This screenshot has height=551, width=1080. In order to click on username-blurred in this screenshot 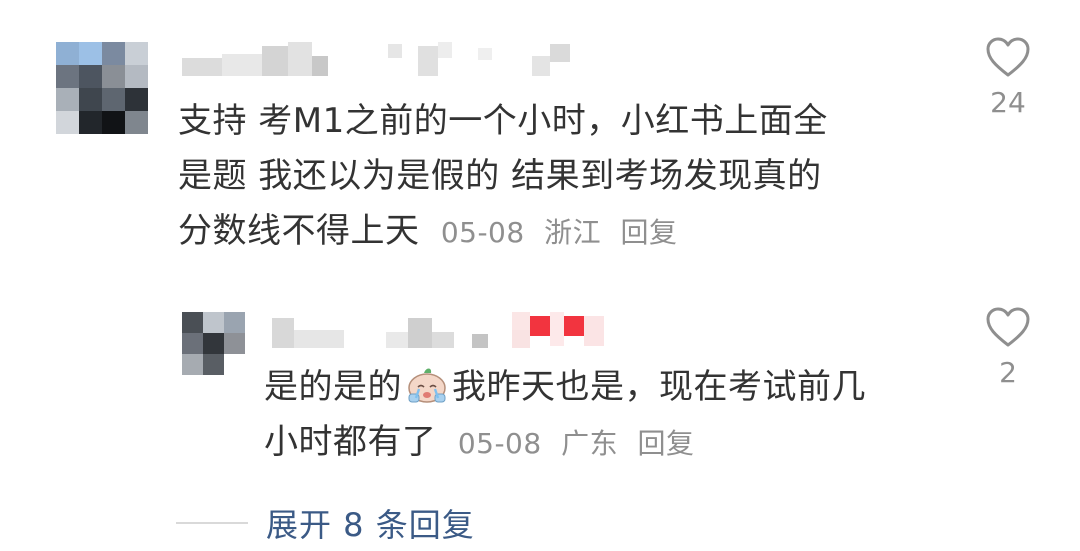, I will do `click(377, 60)`.